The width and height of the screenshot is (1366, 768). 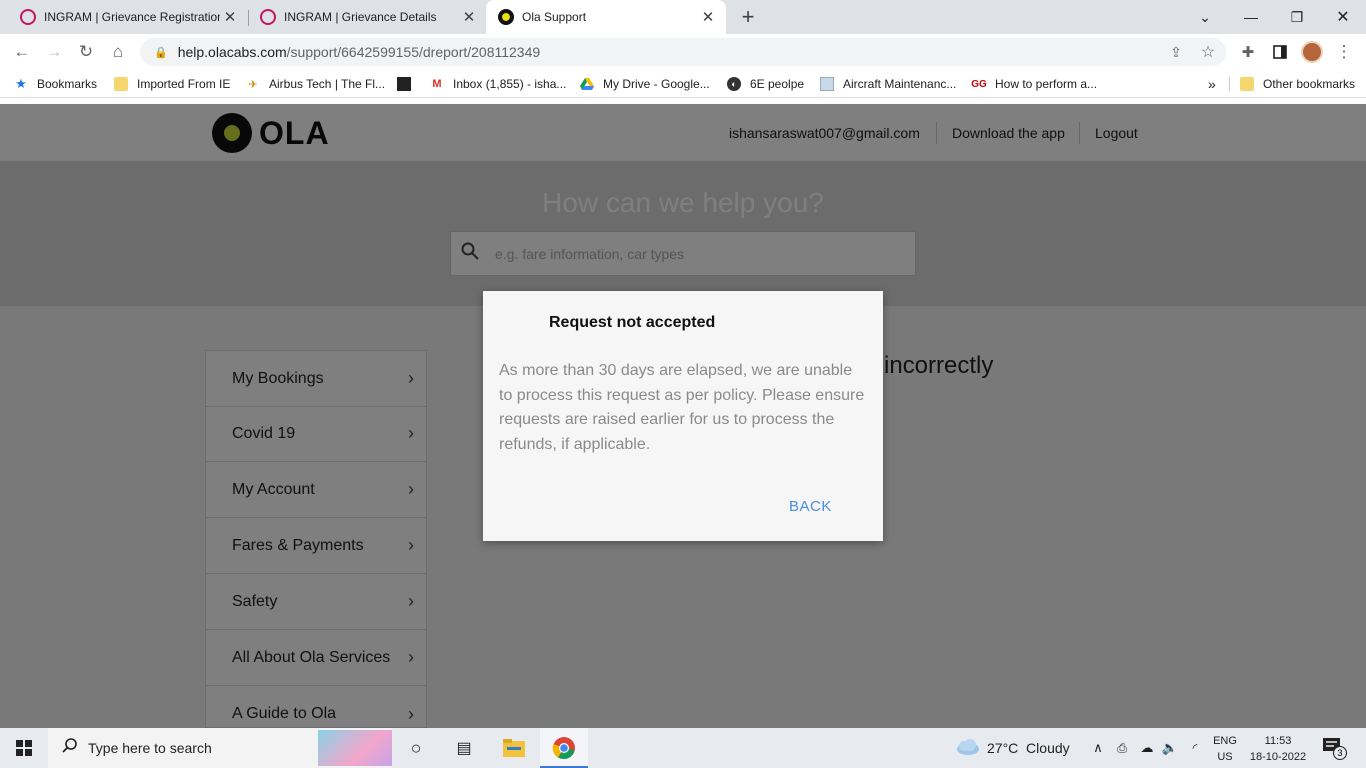 What do you see at coordinates (1248, 52) in the screenshot?
I see `extensions-icon: ✚` at bounding box center [1248, 52].